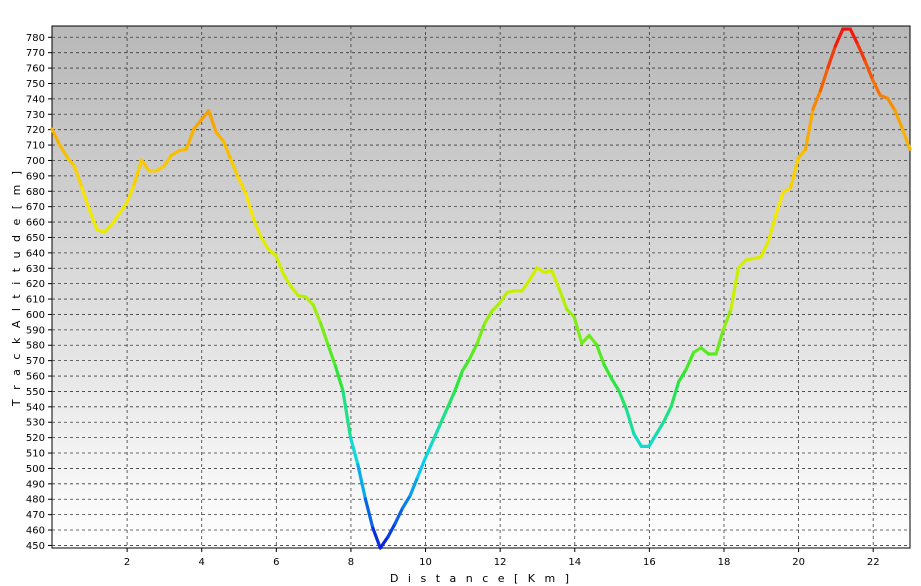  I want to click on y-tick-label: 540, so click(35, 407).